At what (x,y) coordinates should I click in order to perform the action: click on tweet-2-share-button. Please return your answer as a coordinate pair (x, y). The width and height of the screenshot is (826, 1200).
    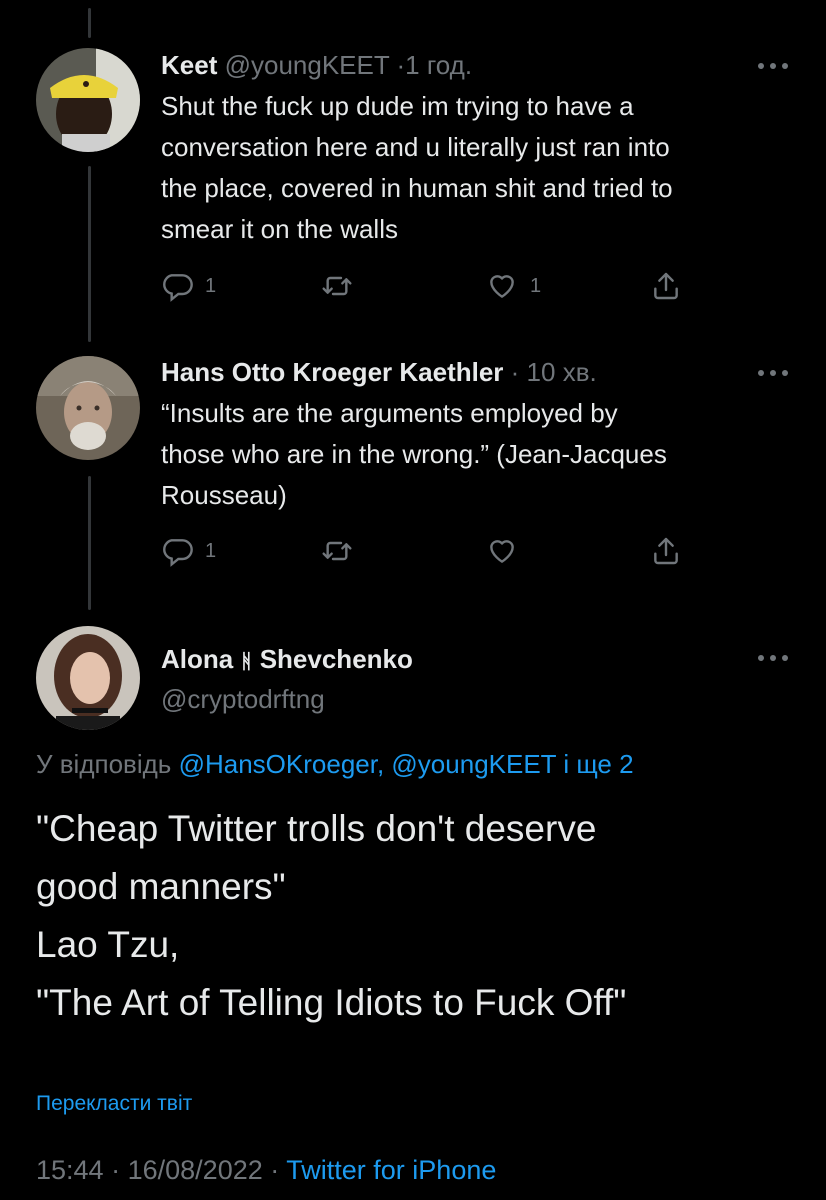
    Looking at the image, I should click on (672, 551).